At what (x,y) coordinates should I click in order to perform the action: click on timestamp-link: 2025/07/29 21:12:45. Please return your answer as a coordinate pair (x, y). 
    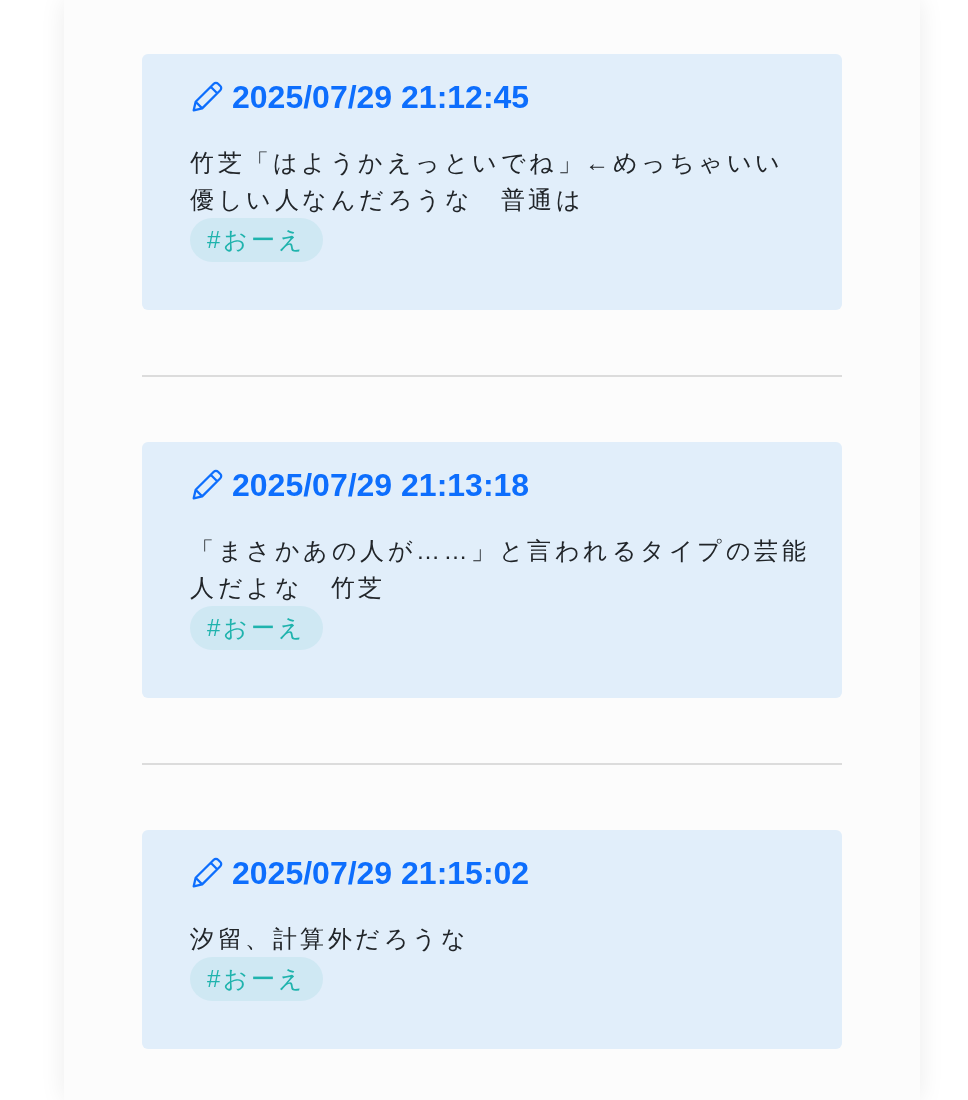
    Looking at the image, I should click on (381, 97).